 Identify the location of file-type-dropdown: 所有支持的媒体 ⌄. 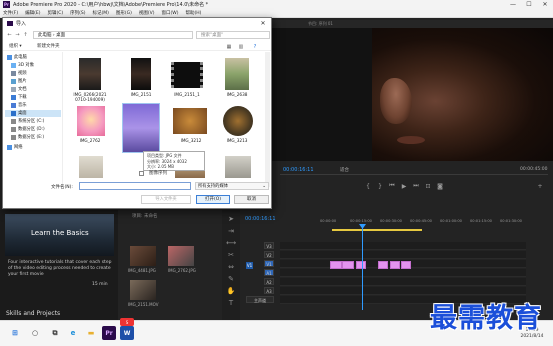
(232, 186).